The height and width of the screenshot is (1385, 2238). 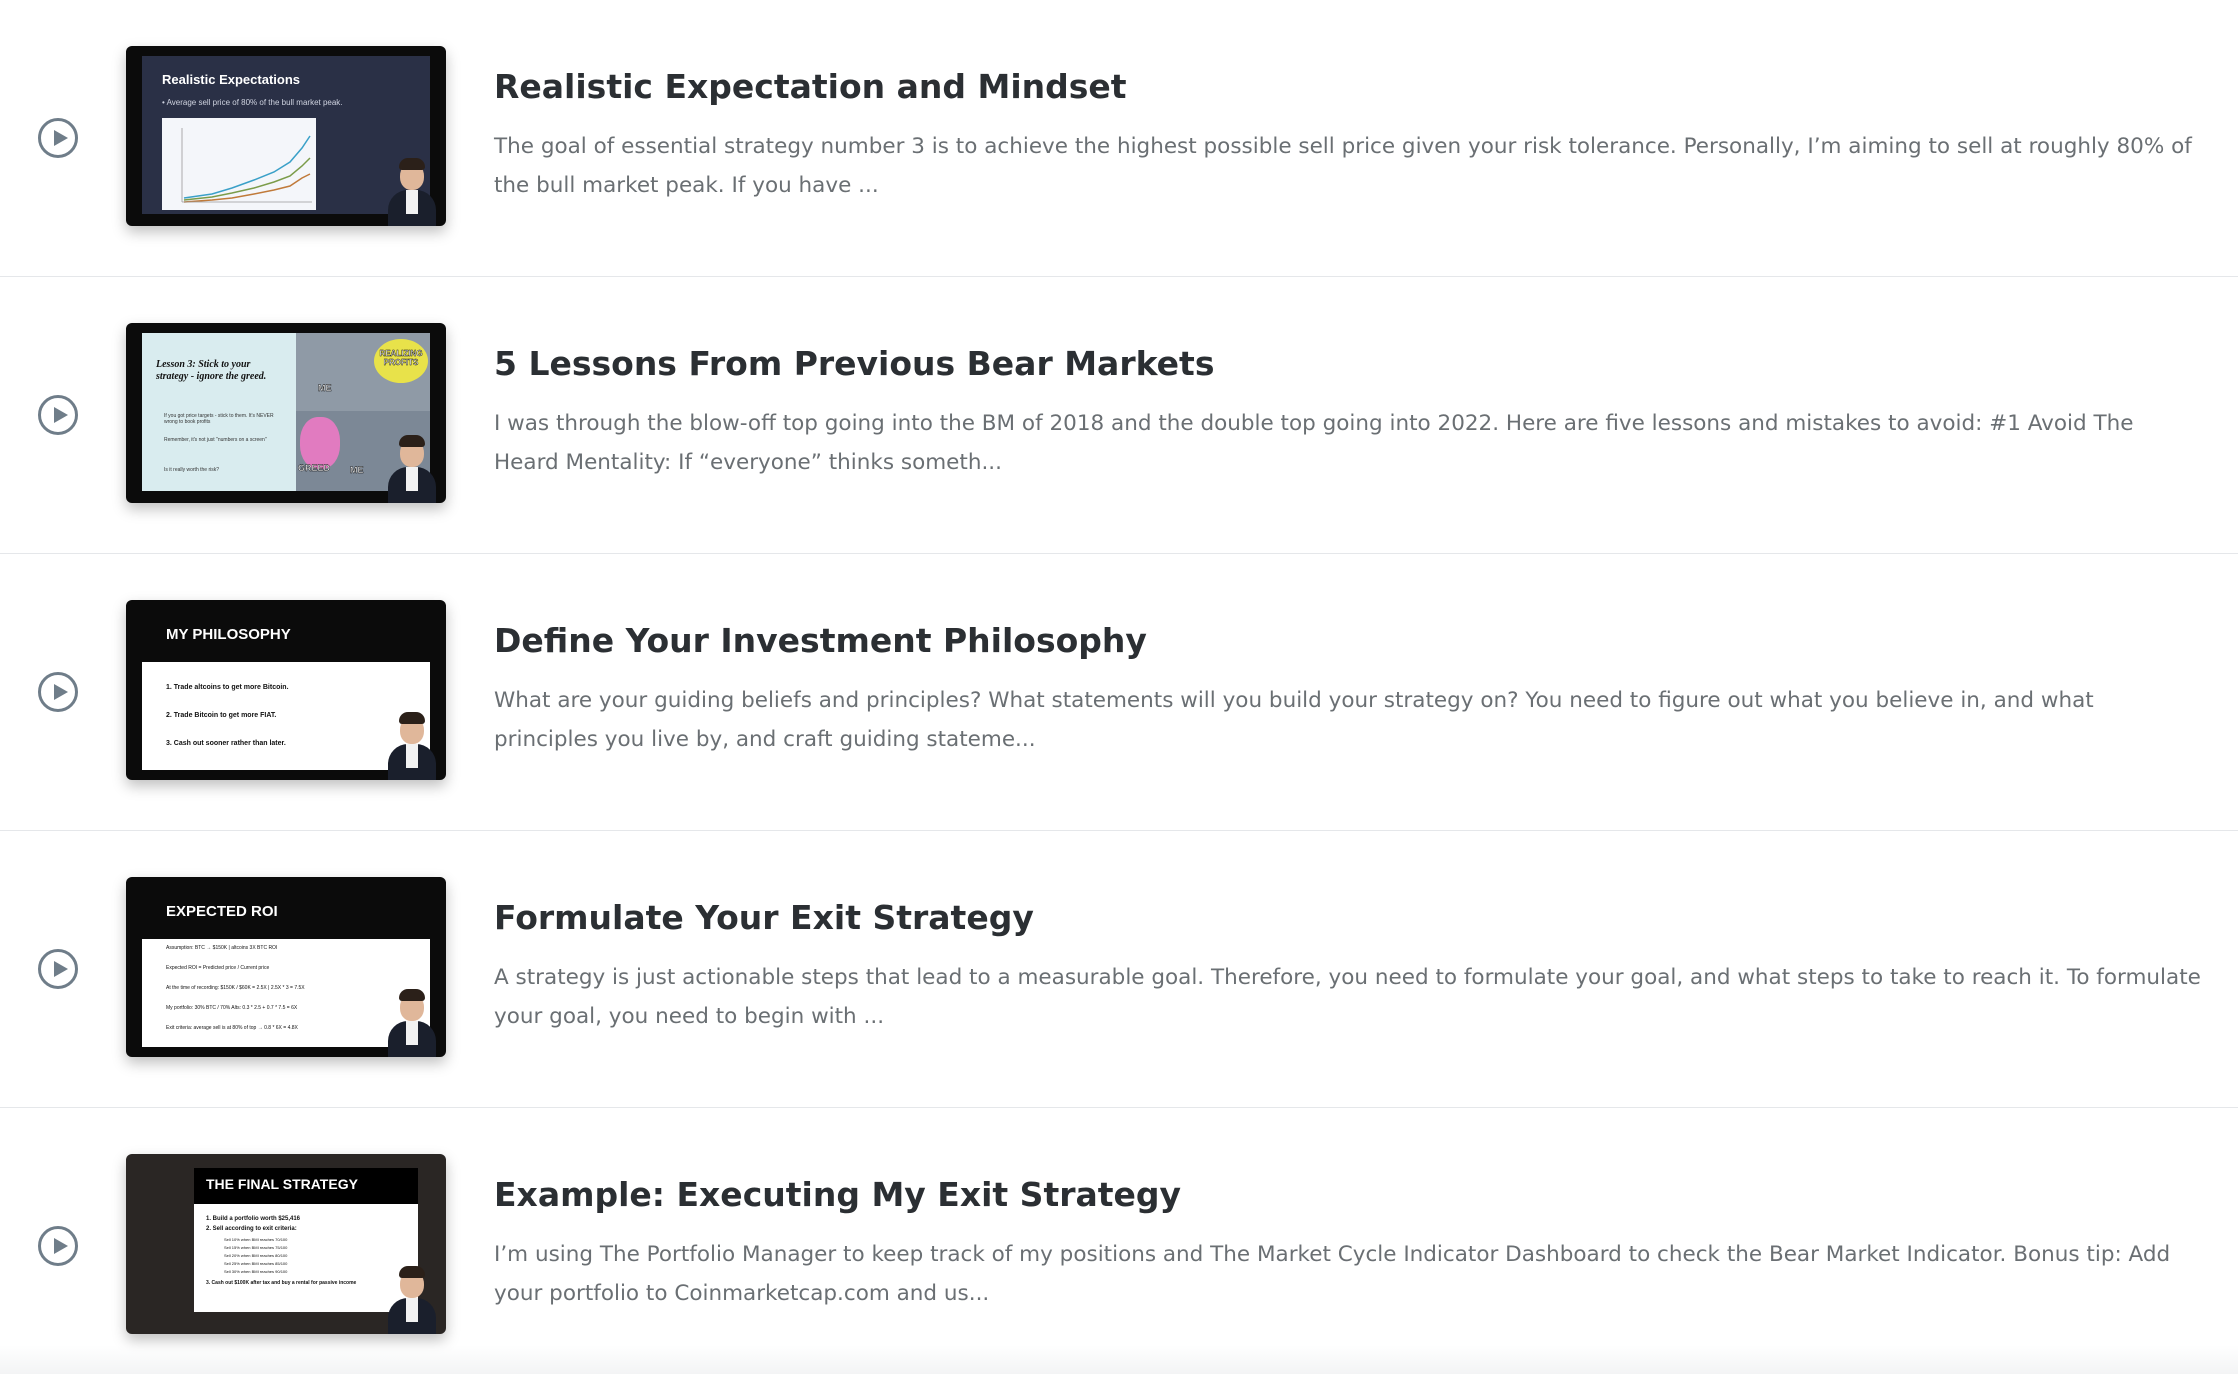 I want to click on meme-blob, so click(x=320, y=443).